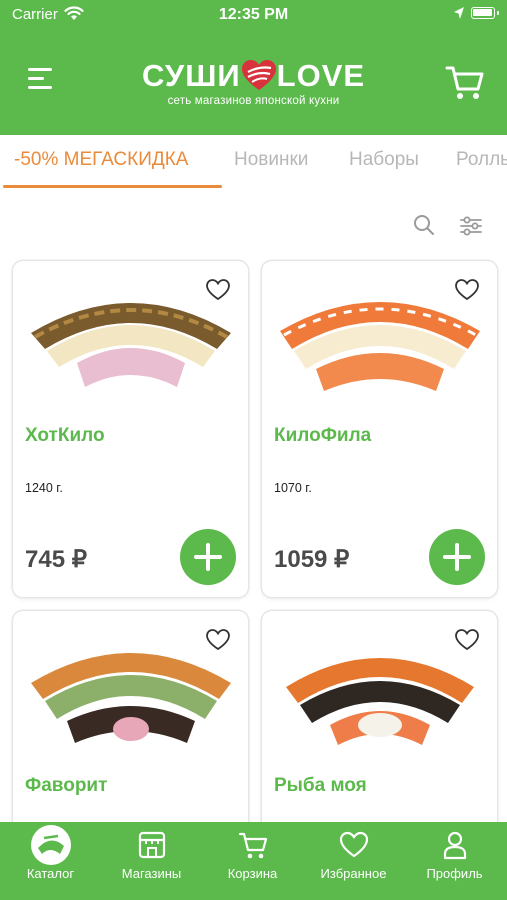 Image resolution: width=507 pixels, height=900 pixels. What do you see at coordinates (293, 488) in the screenshot?
I see `product-weight: 1070 г.` at bounding box center [293, 488].